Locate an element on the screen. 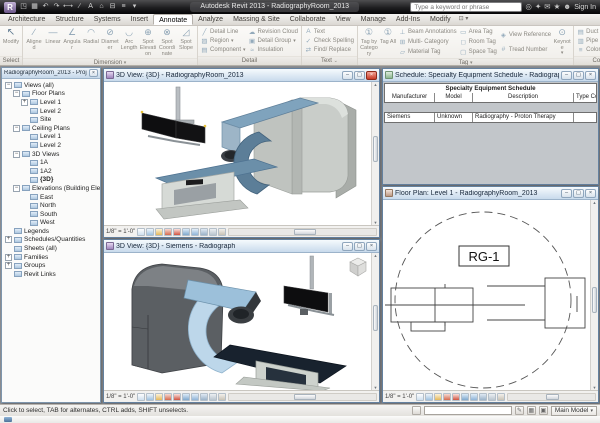  browser-item-revit-links: Revit Links is located at coordinates (51, 274).